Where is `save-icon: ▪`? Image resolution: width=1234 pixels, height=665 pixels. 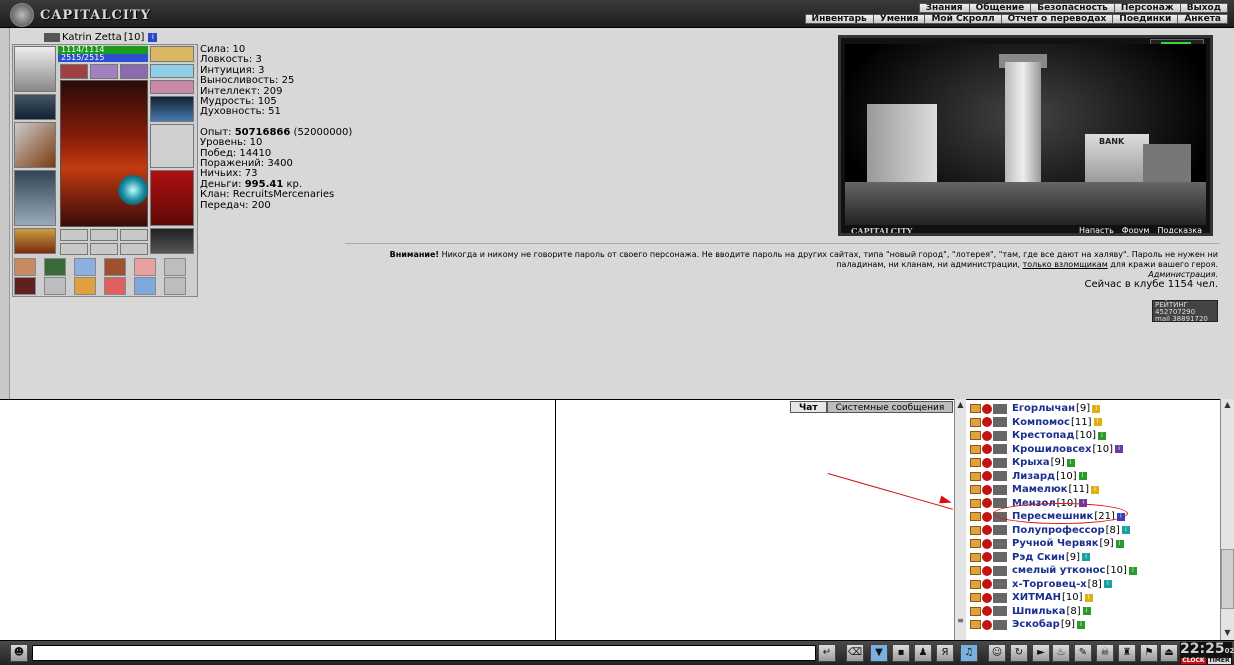 save-icon: ▪ is located at coordinates (901, 653).